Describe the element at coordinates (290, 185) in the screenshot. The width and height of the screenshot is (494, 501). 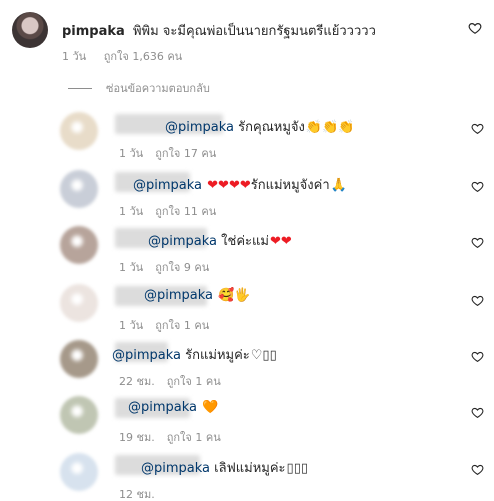
I see `reply-message: รักแม่หมูจังค่า` at that location.